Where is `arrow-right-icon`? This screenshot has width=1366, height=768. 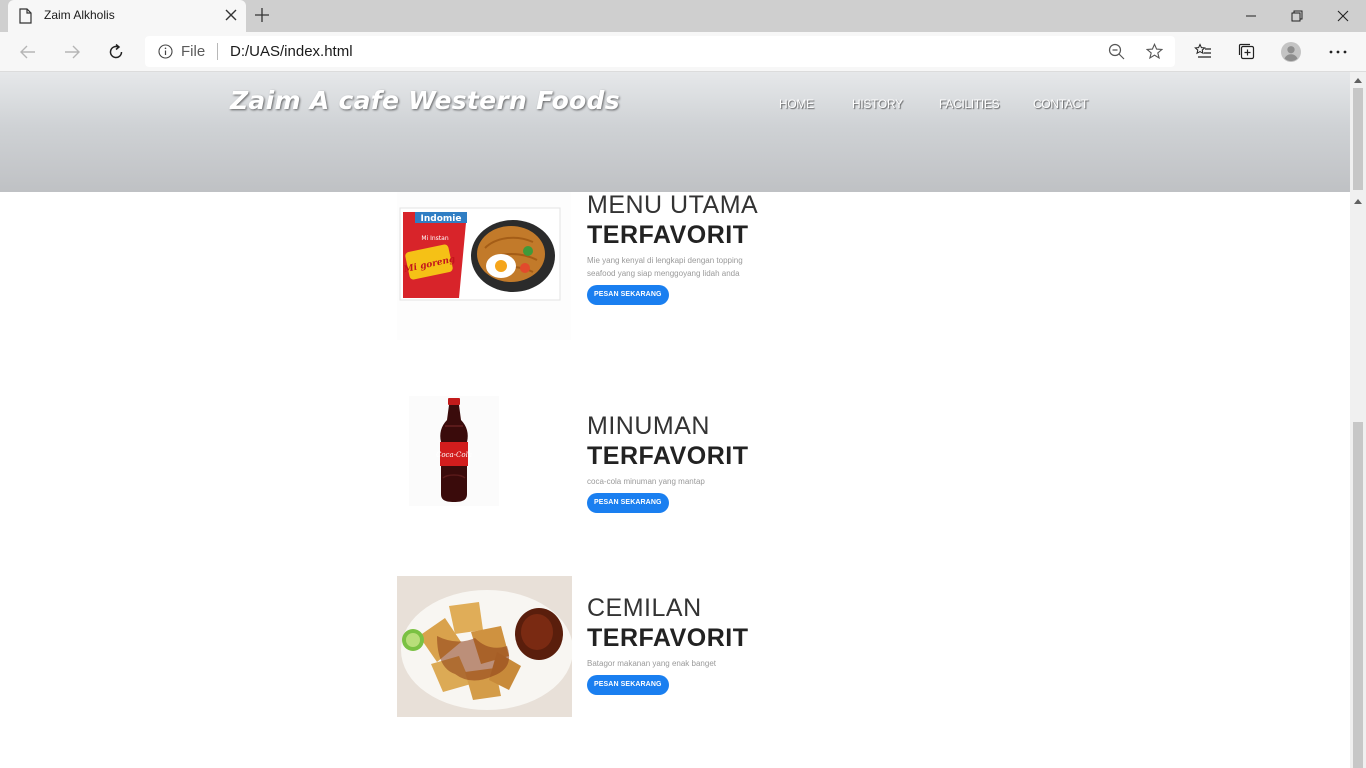 arrow-right-icon is located at coordinates (72, 52).